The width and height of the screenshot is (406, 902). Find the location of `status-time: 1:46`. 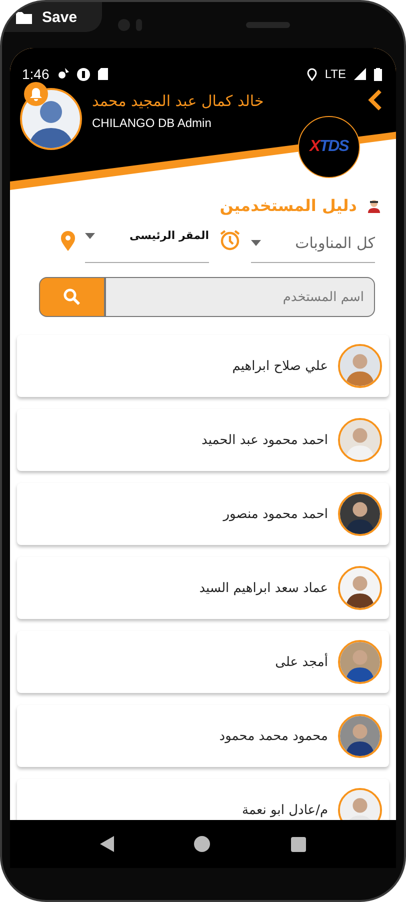

status-time: 1:46 is located at coordinates (36, 74).